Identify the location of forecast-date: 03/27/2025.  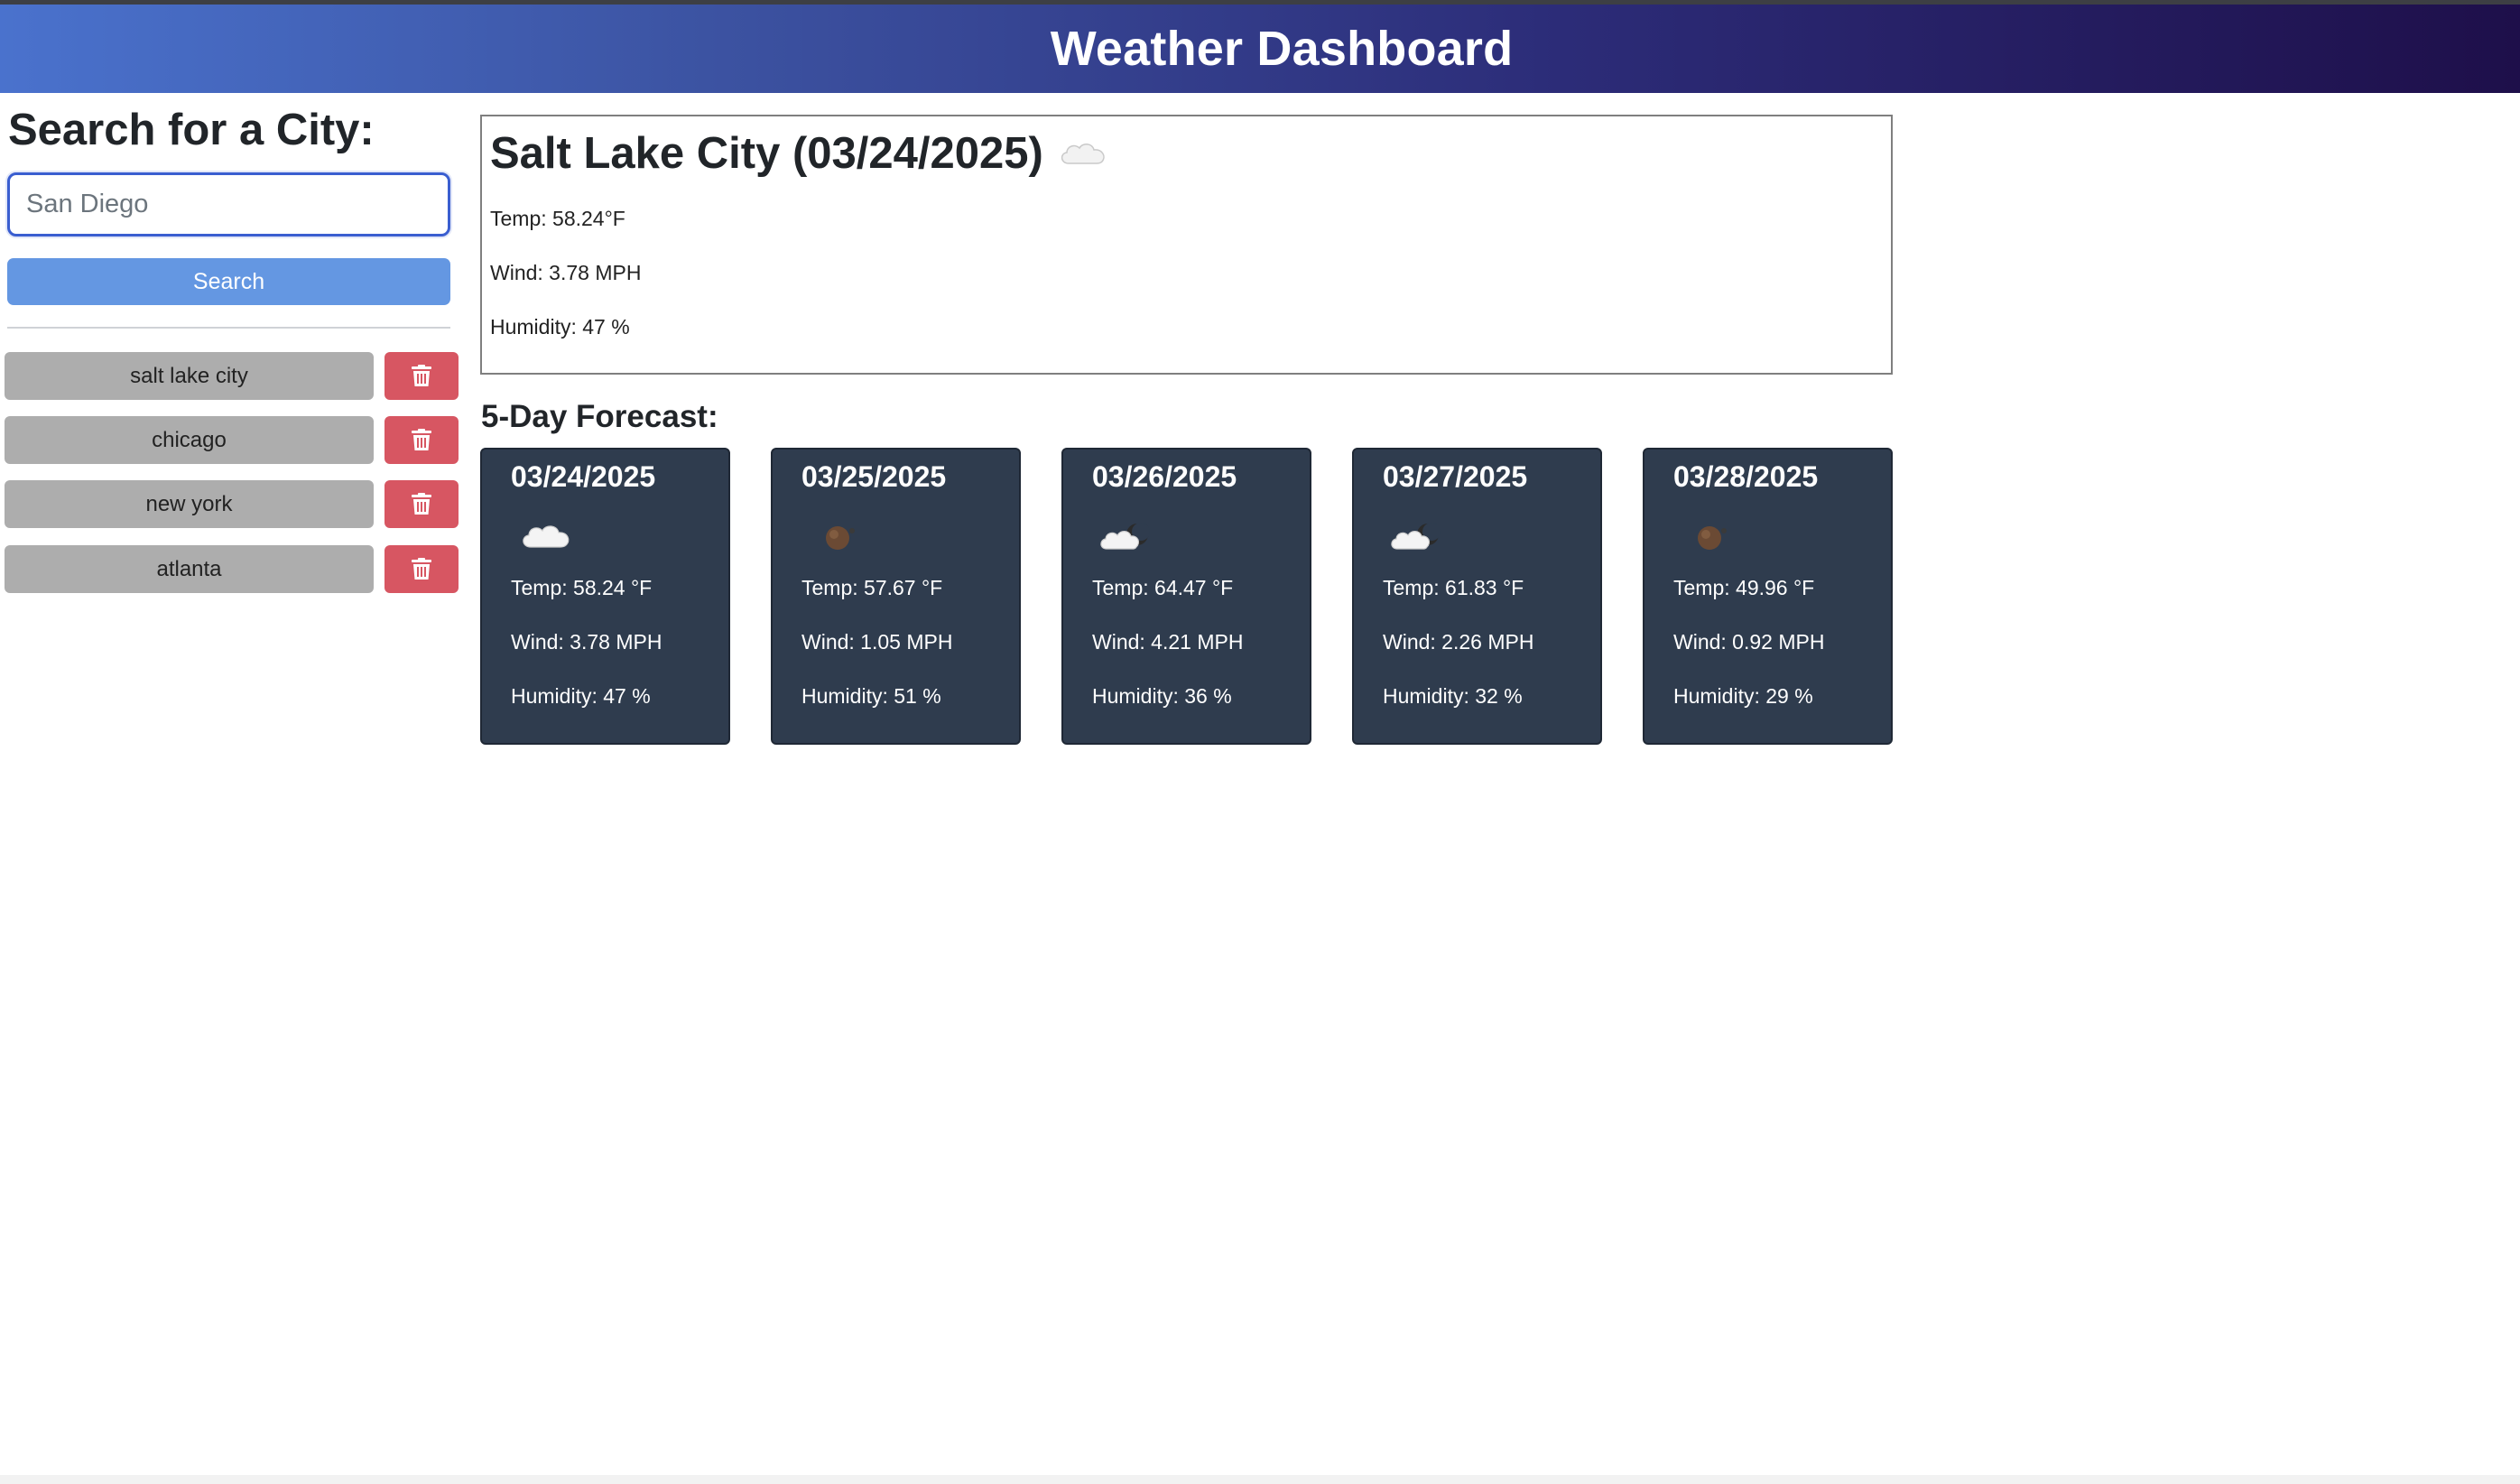
(1455, 477).